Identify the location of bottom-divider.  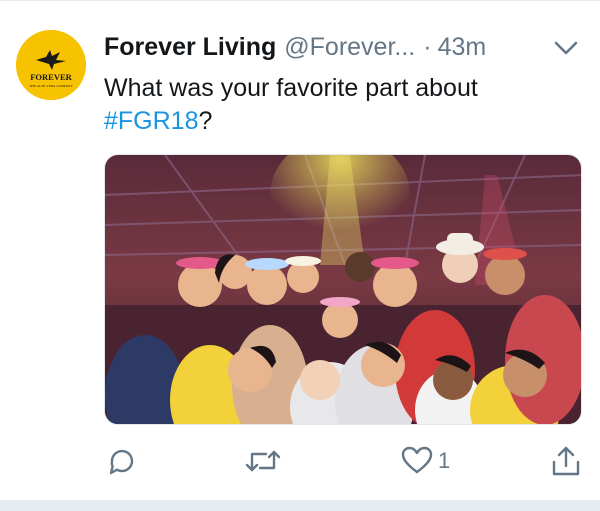
(300, 505).